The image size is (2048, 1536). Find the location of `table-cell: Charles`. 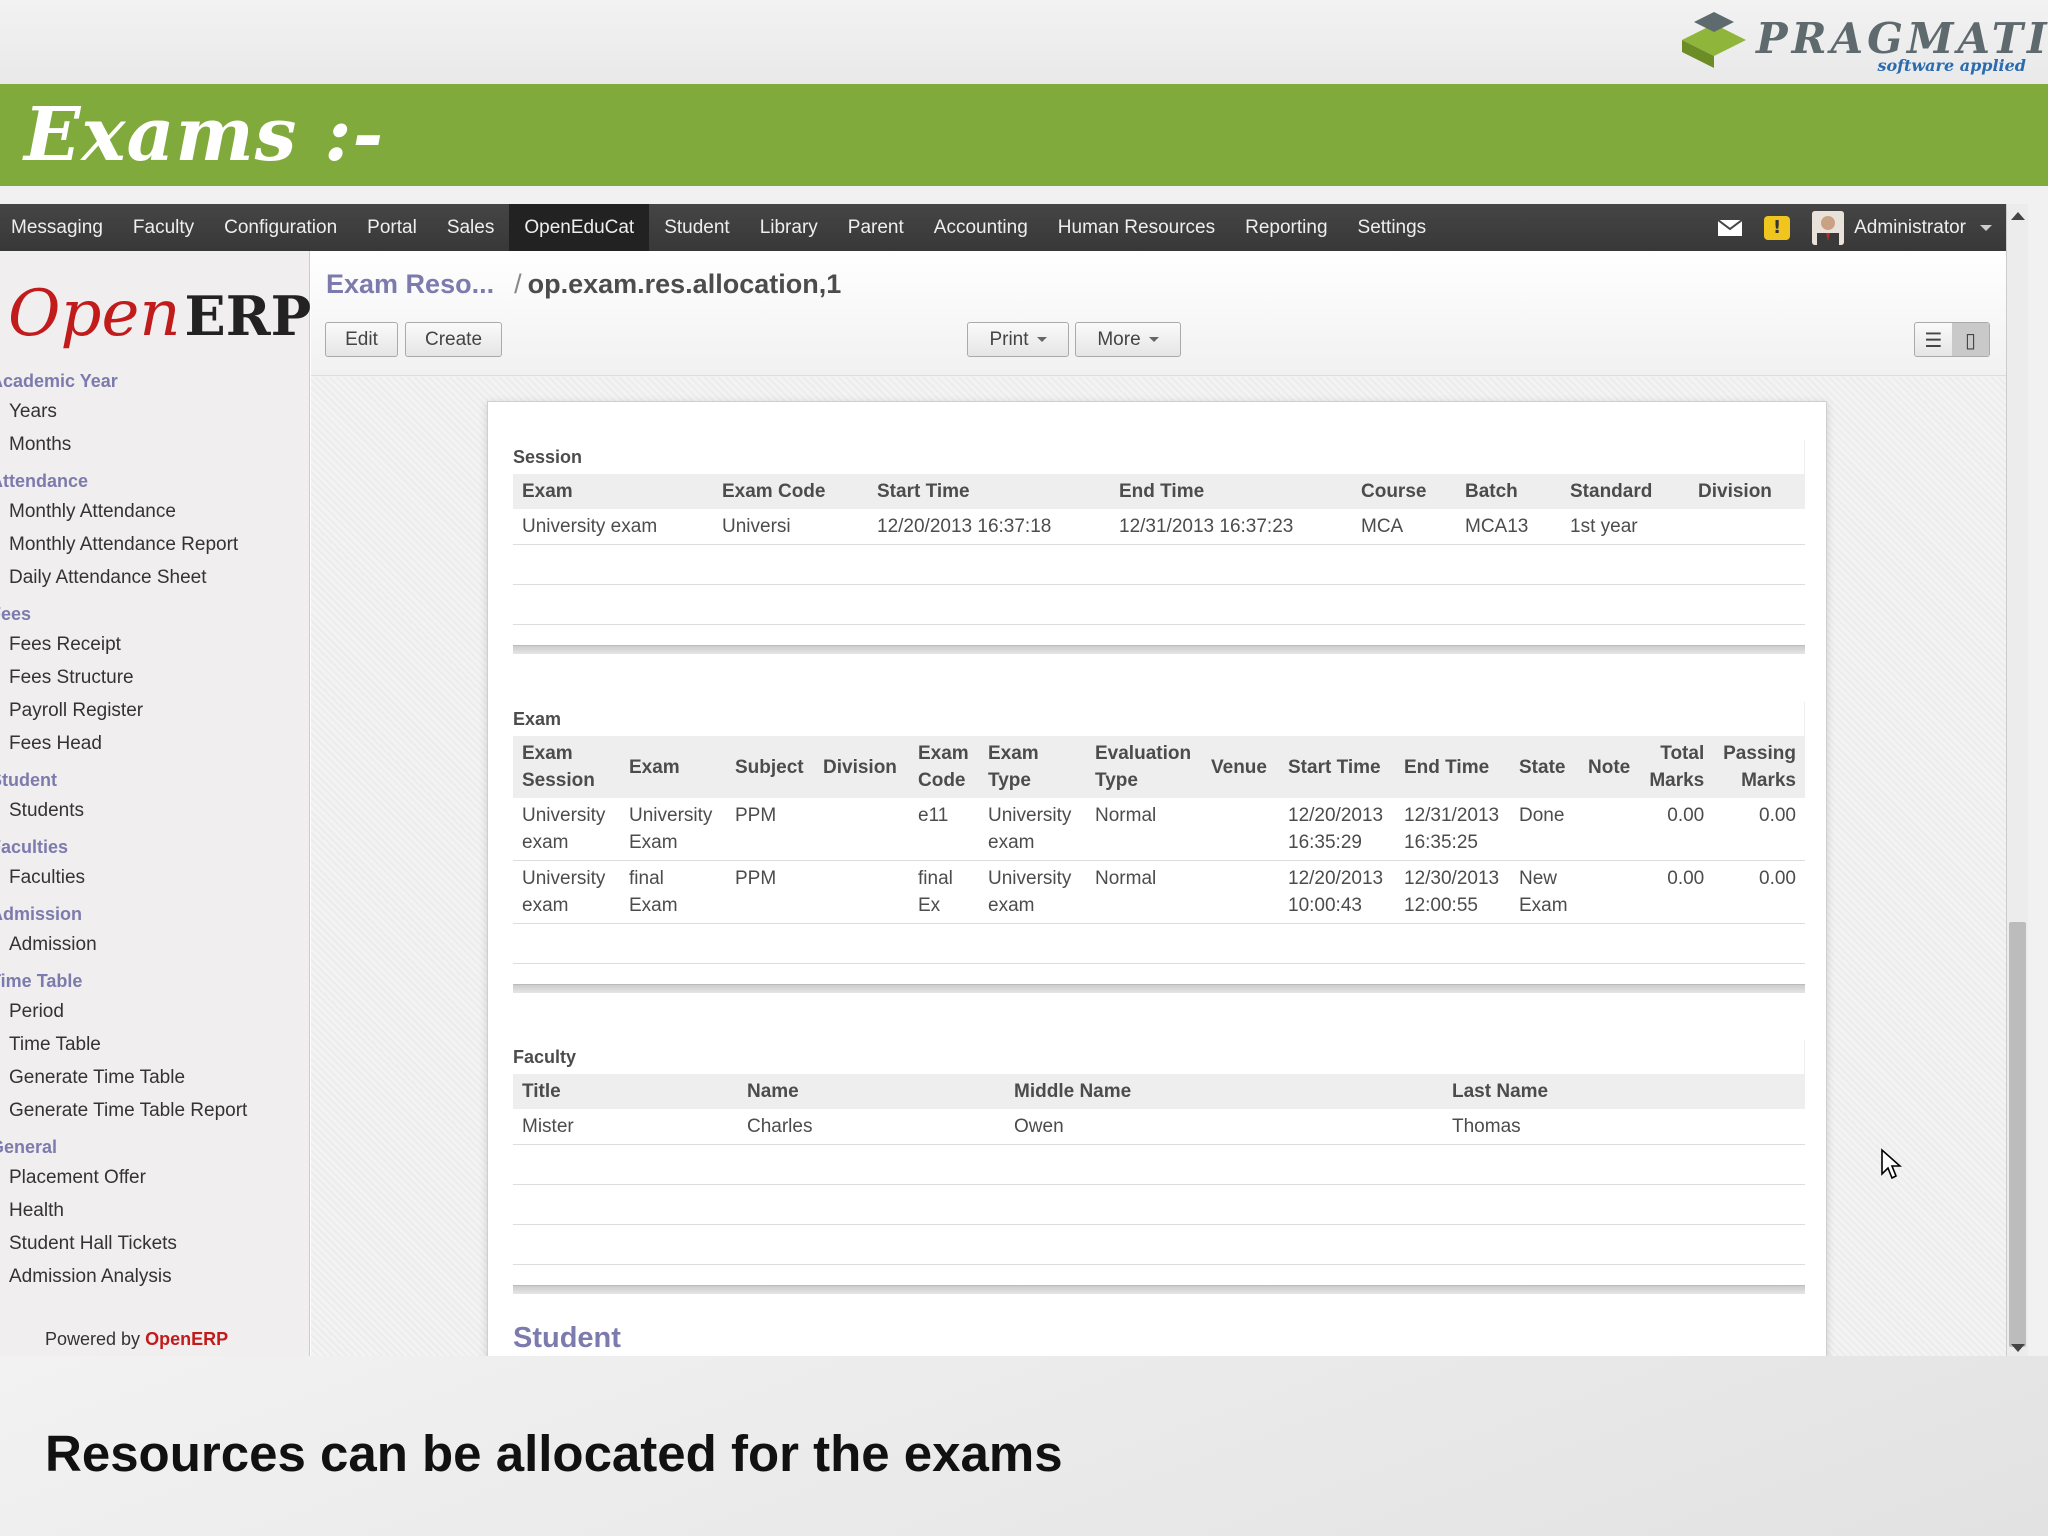

table-cell: Charles is located at coordinates (871, 1127).